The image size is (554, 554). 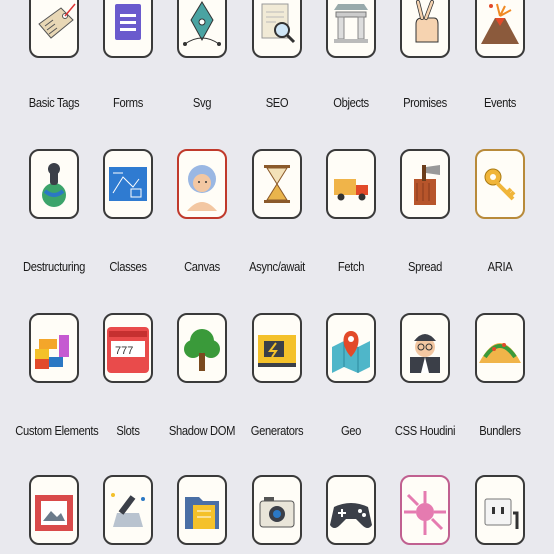 I want to click on telescope-icon, so click(x=128, y=510).